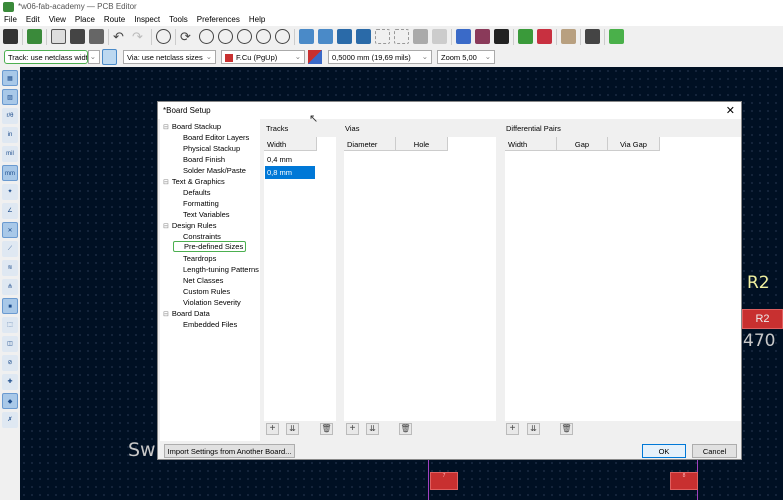  Describe the element at coordinates (58, 36) in the screenshot. I see `page-settings-icon` at that location.